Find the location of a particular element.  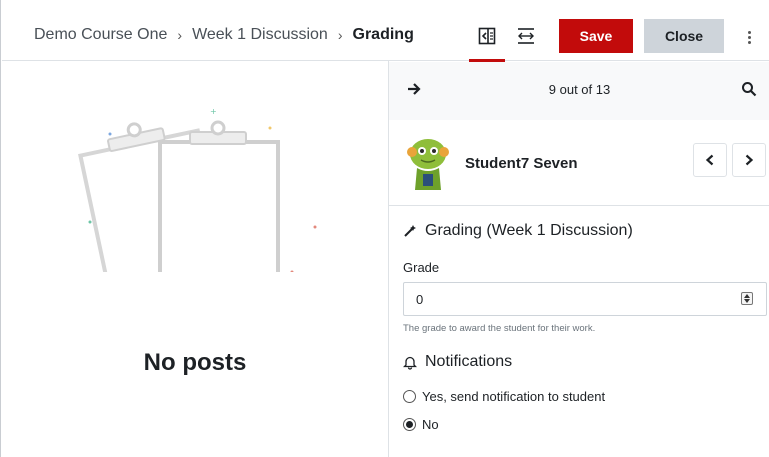

expand-width-icon is located at coordinates (526, 36).